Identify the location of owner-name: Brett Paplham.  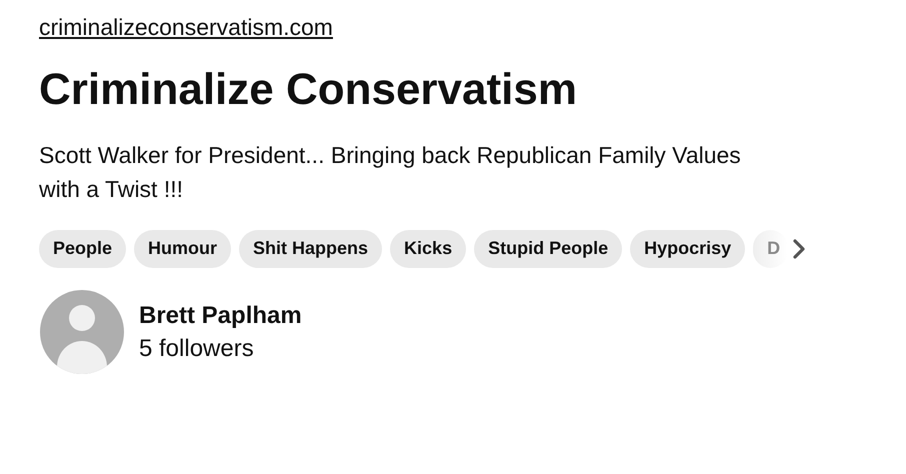
(220, 315).